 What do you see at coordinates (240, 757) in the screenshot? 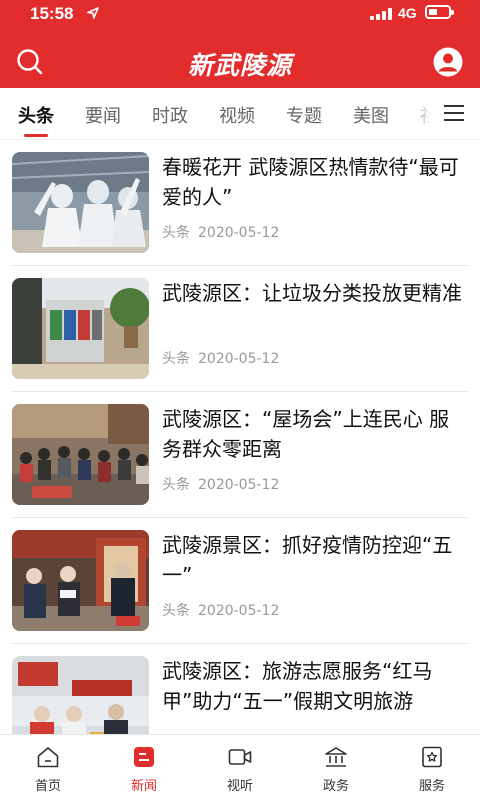
I see `video-icon` at bounding box center [240, 757].